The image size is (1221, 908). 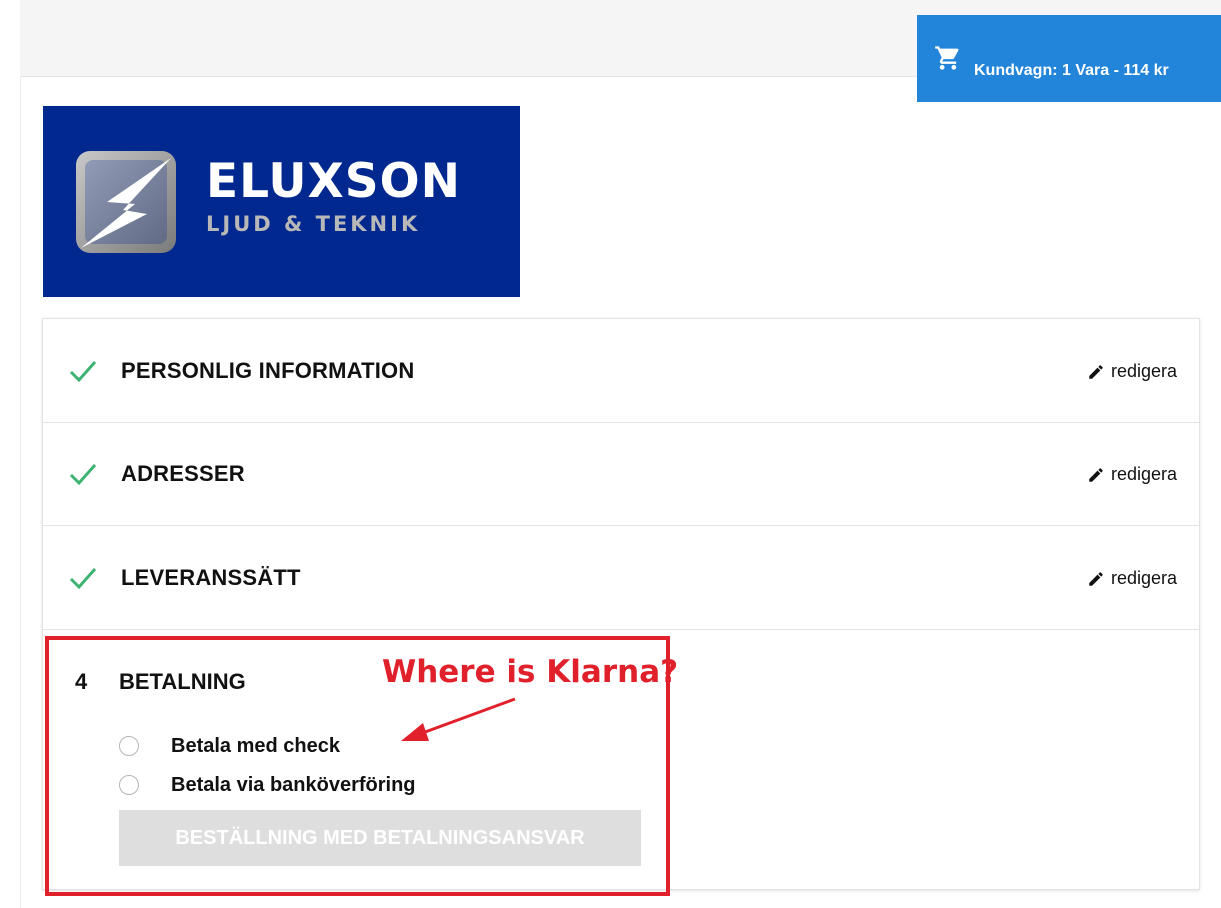 What do you see at coordinates (1071, 70) in the screenshot?
I see `cart-summary: Kundvagn: 1 Vara - 114 kr` at bounding box center [1071, 70].